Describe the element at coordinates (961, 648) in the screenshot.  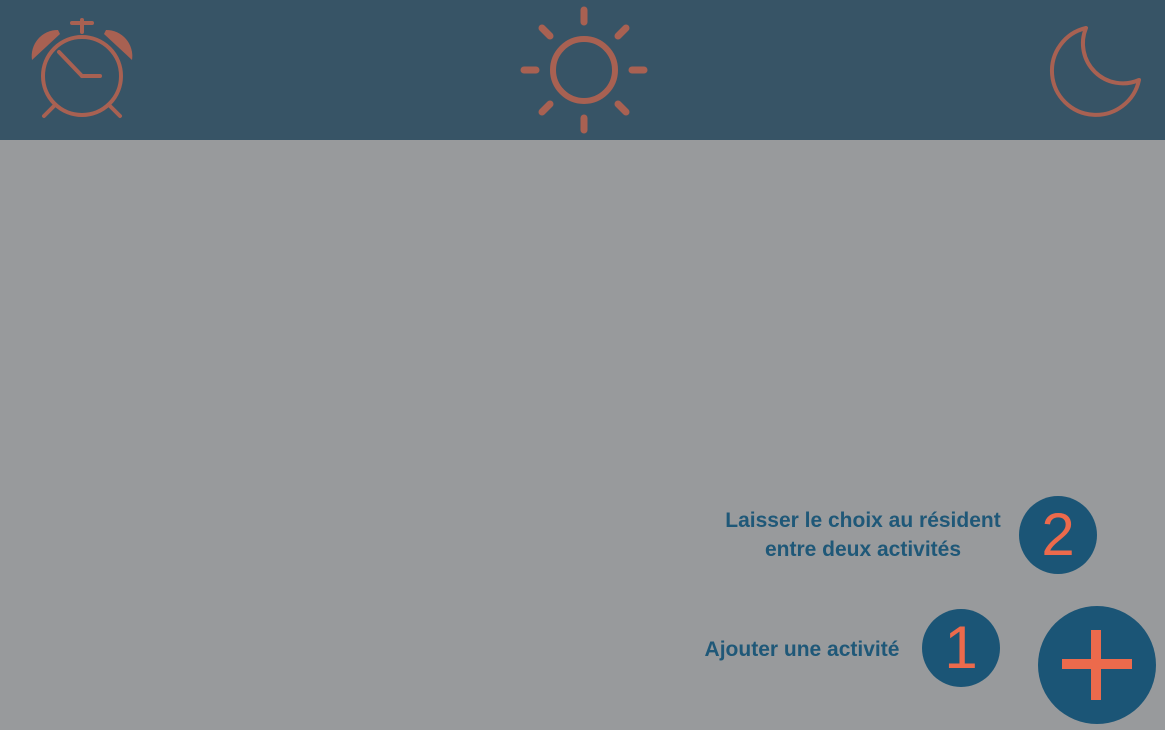
I see `add-step-button: 1` at that location.